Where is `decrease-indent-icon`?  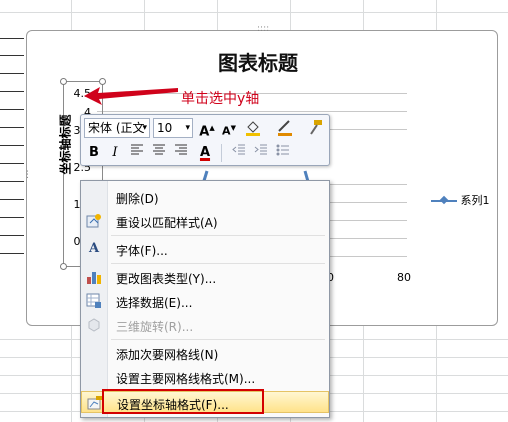
decrease-indent-icon is located at coordinates (239, 153).